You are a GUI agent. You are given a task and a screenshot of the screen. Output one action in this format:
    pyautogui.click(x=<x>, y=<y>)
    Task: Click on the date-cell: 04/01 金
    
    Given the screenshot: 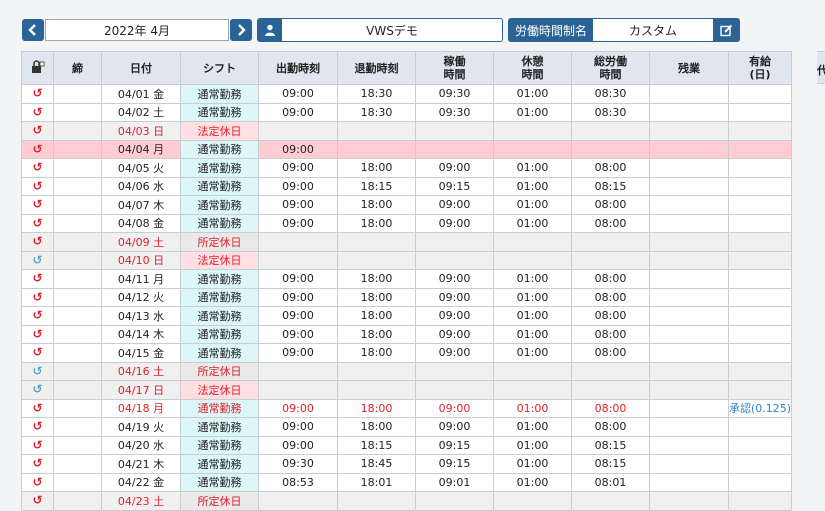 What is the action you would take?
    pyautogui.click(x=141, y=94)
    